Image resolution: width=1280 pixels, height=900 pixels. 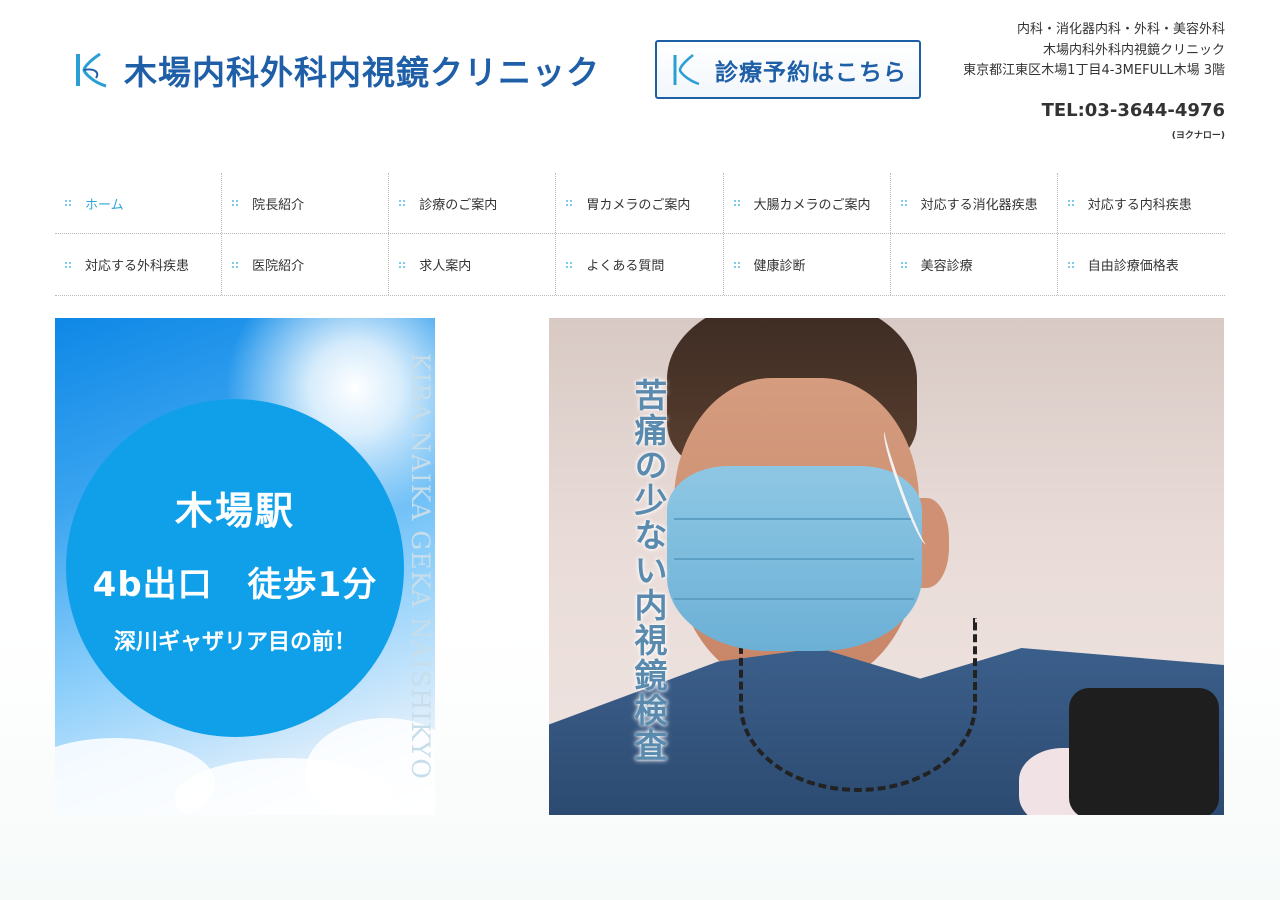 I want to click on nav-item-label: 診療のご案内, so click(x=458, y=205).